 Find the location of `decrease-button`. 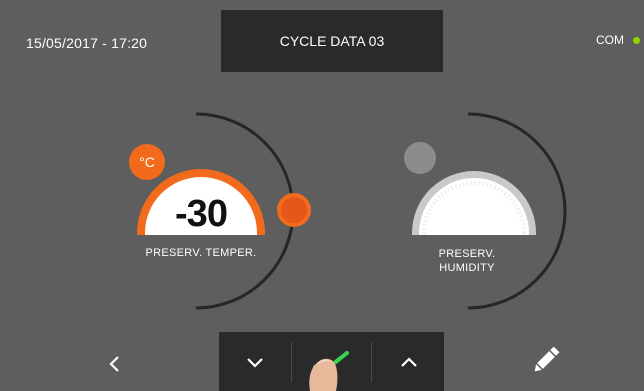

decrease-button is located at coordinates (255, 362).